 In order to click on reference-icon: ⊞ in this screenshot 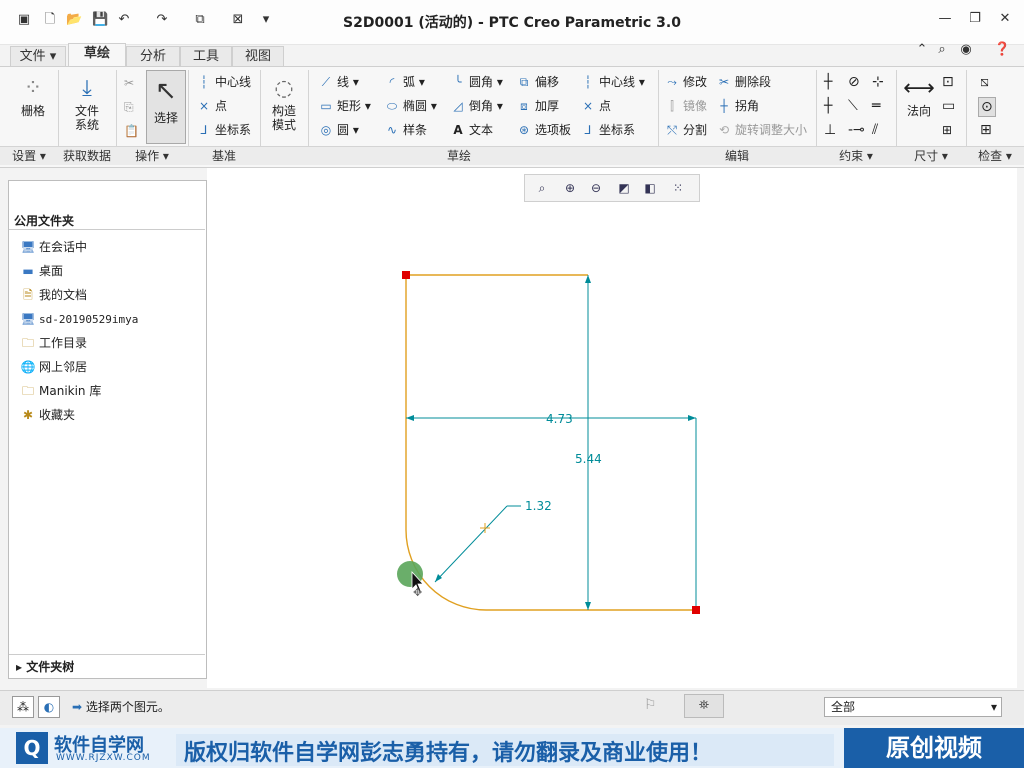, I will do `click(947, 130)`.